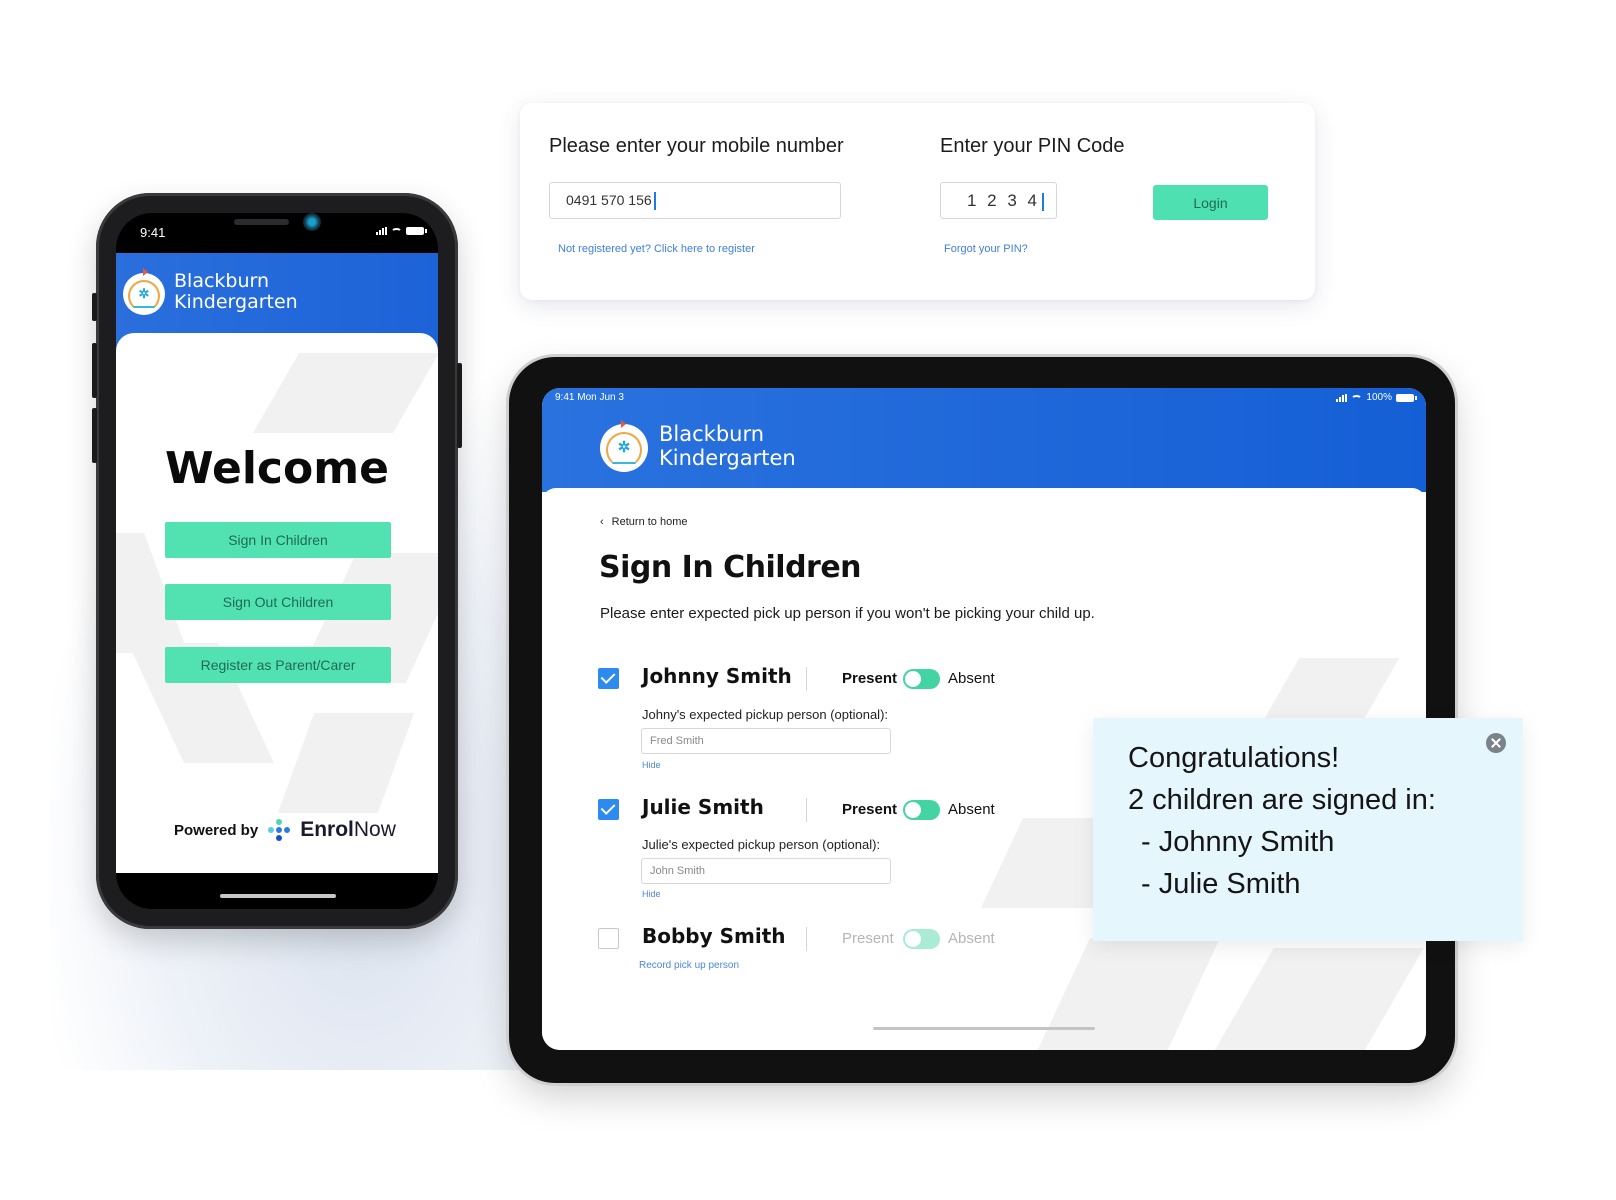 The width and height of the screenshot is (1616, 1200). I want to click on child-name: Julie Smith, so click(703, 807).